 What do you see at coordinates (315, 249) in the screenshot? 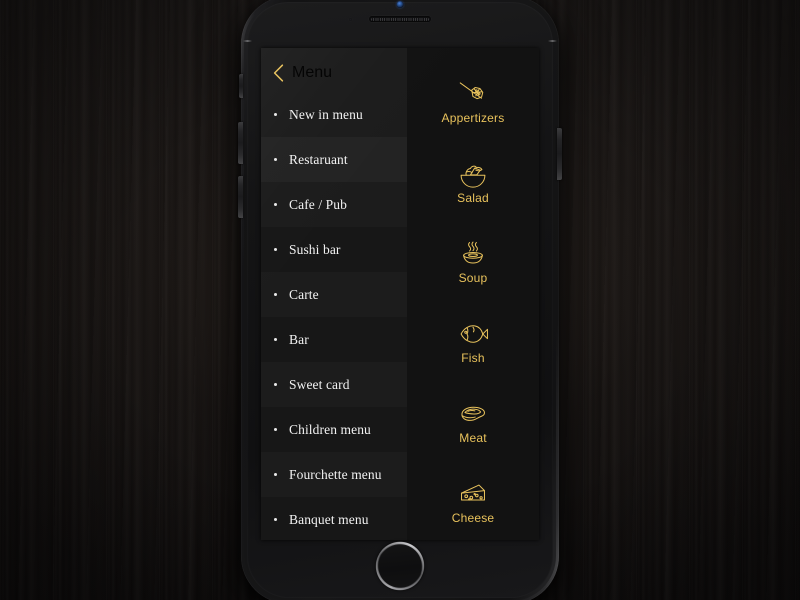
I see `menu-list-item-label: Sushi bar` at bounding box center [315, 249].